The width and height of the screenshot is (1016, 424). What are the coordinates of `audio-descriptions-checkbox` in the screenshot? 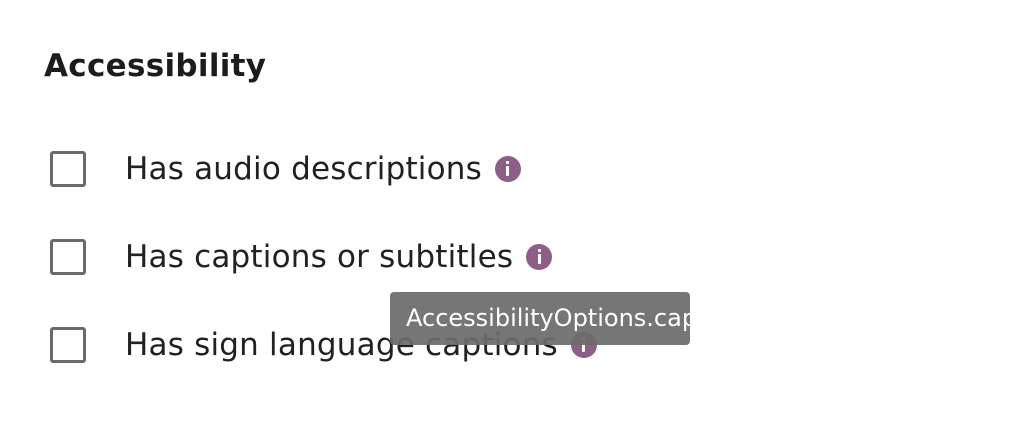 It's located at (68, 169).